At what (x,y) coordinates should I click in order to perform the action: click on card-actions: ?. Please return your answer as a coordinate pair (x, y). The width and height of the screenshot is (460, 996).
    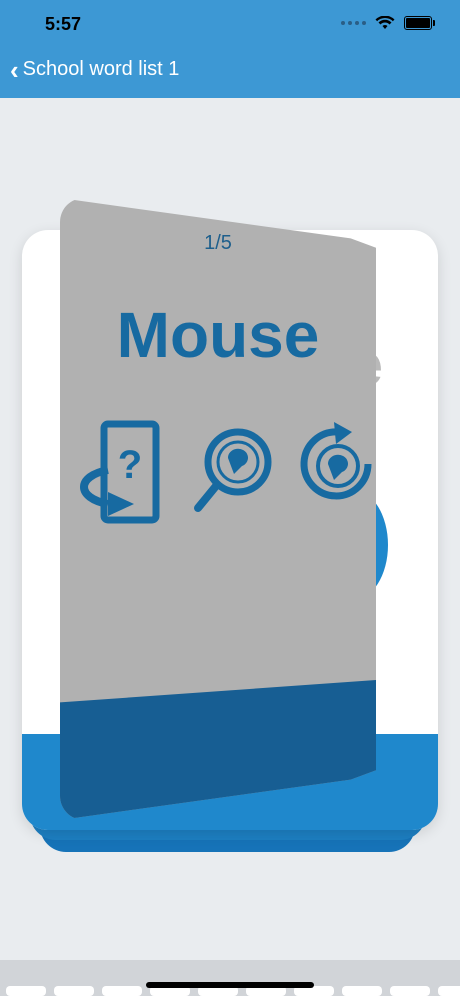
    Looking at the image, I should click on (225, 473).